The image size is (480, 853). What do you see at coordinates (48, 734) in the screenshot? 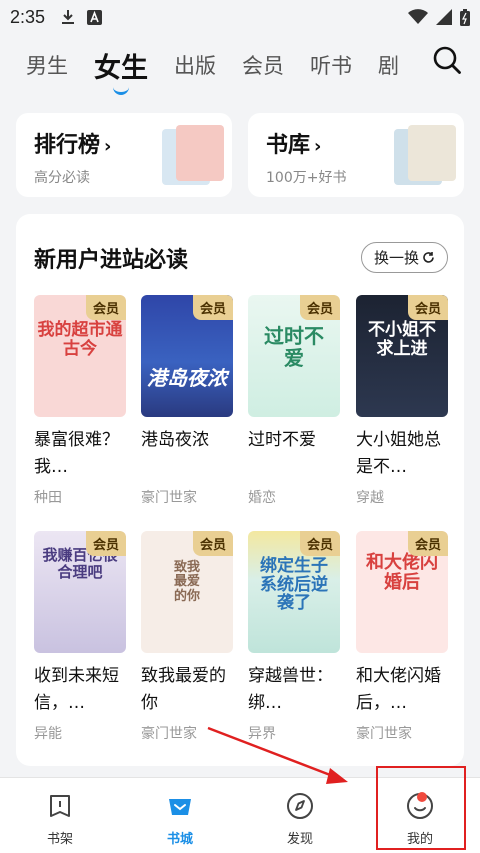
I see `book-category: 异能` at bounding box center [48, 734].